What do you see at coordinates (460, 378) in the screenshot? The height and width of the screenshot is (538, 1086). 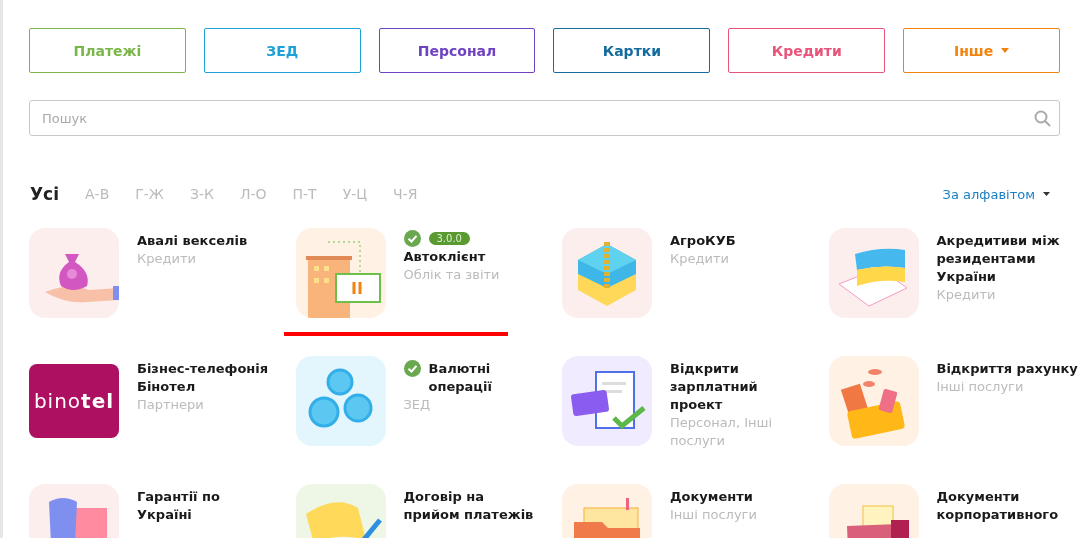 I see `app-title: Валютні операції` at bounding box center [460, 378].